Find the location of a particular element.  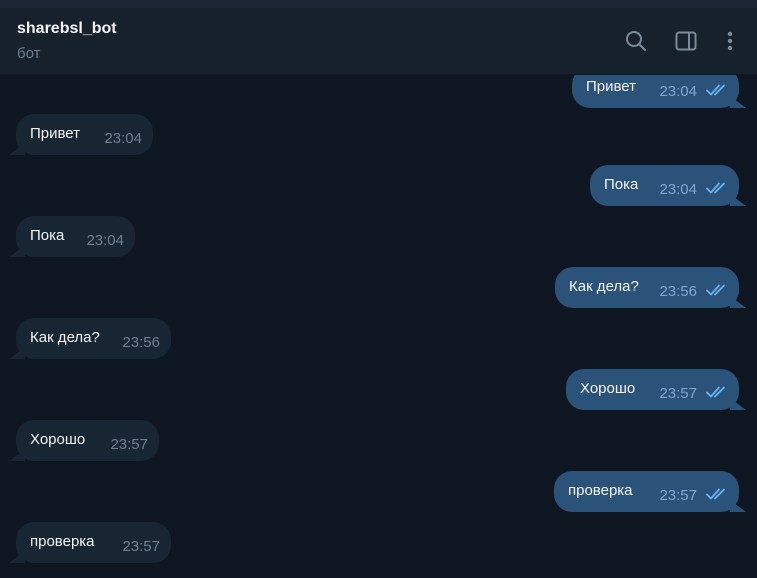

chat-header: sharebsl_bot бот is located at coordinates (378, 41).